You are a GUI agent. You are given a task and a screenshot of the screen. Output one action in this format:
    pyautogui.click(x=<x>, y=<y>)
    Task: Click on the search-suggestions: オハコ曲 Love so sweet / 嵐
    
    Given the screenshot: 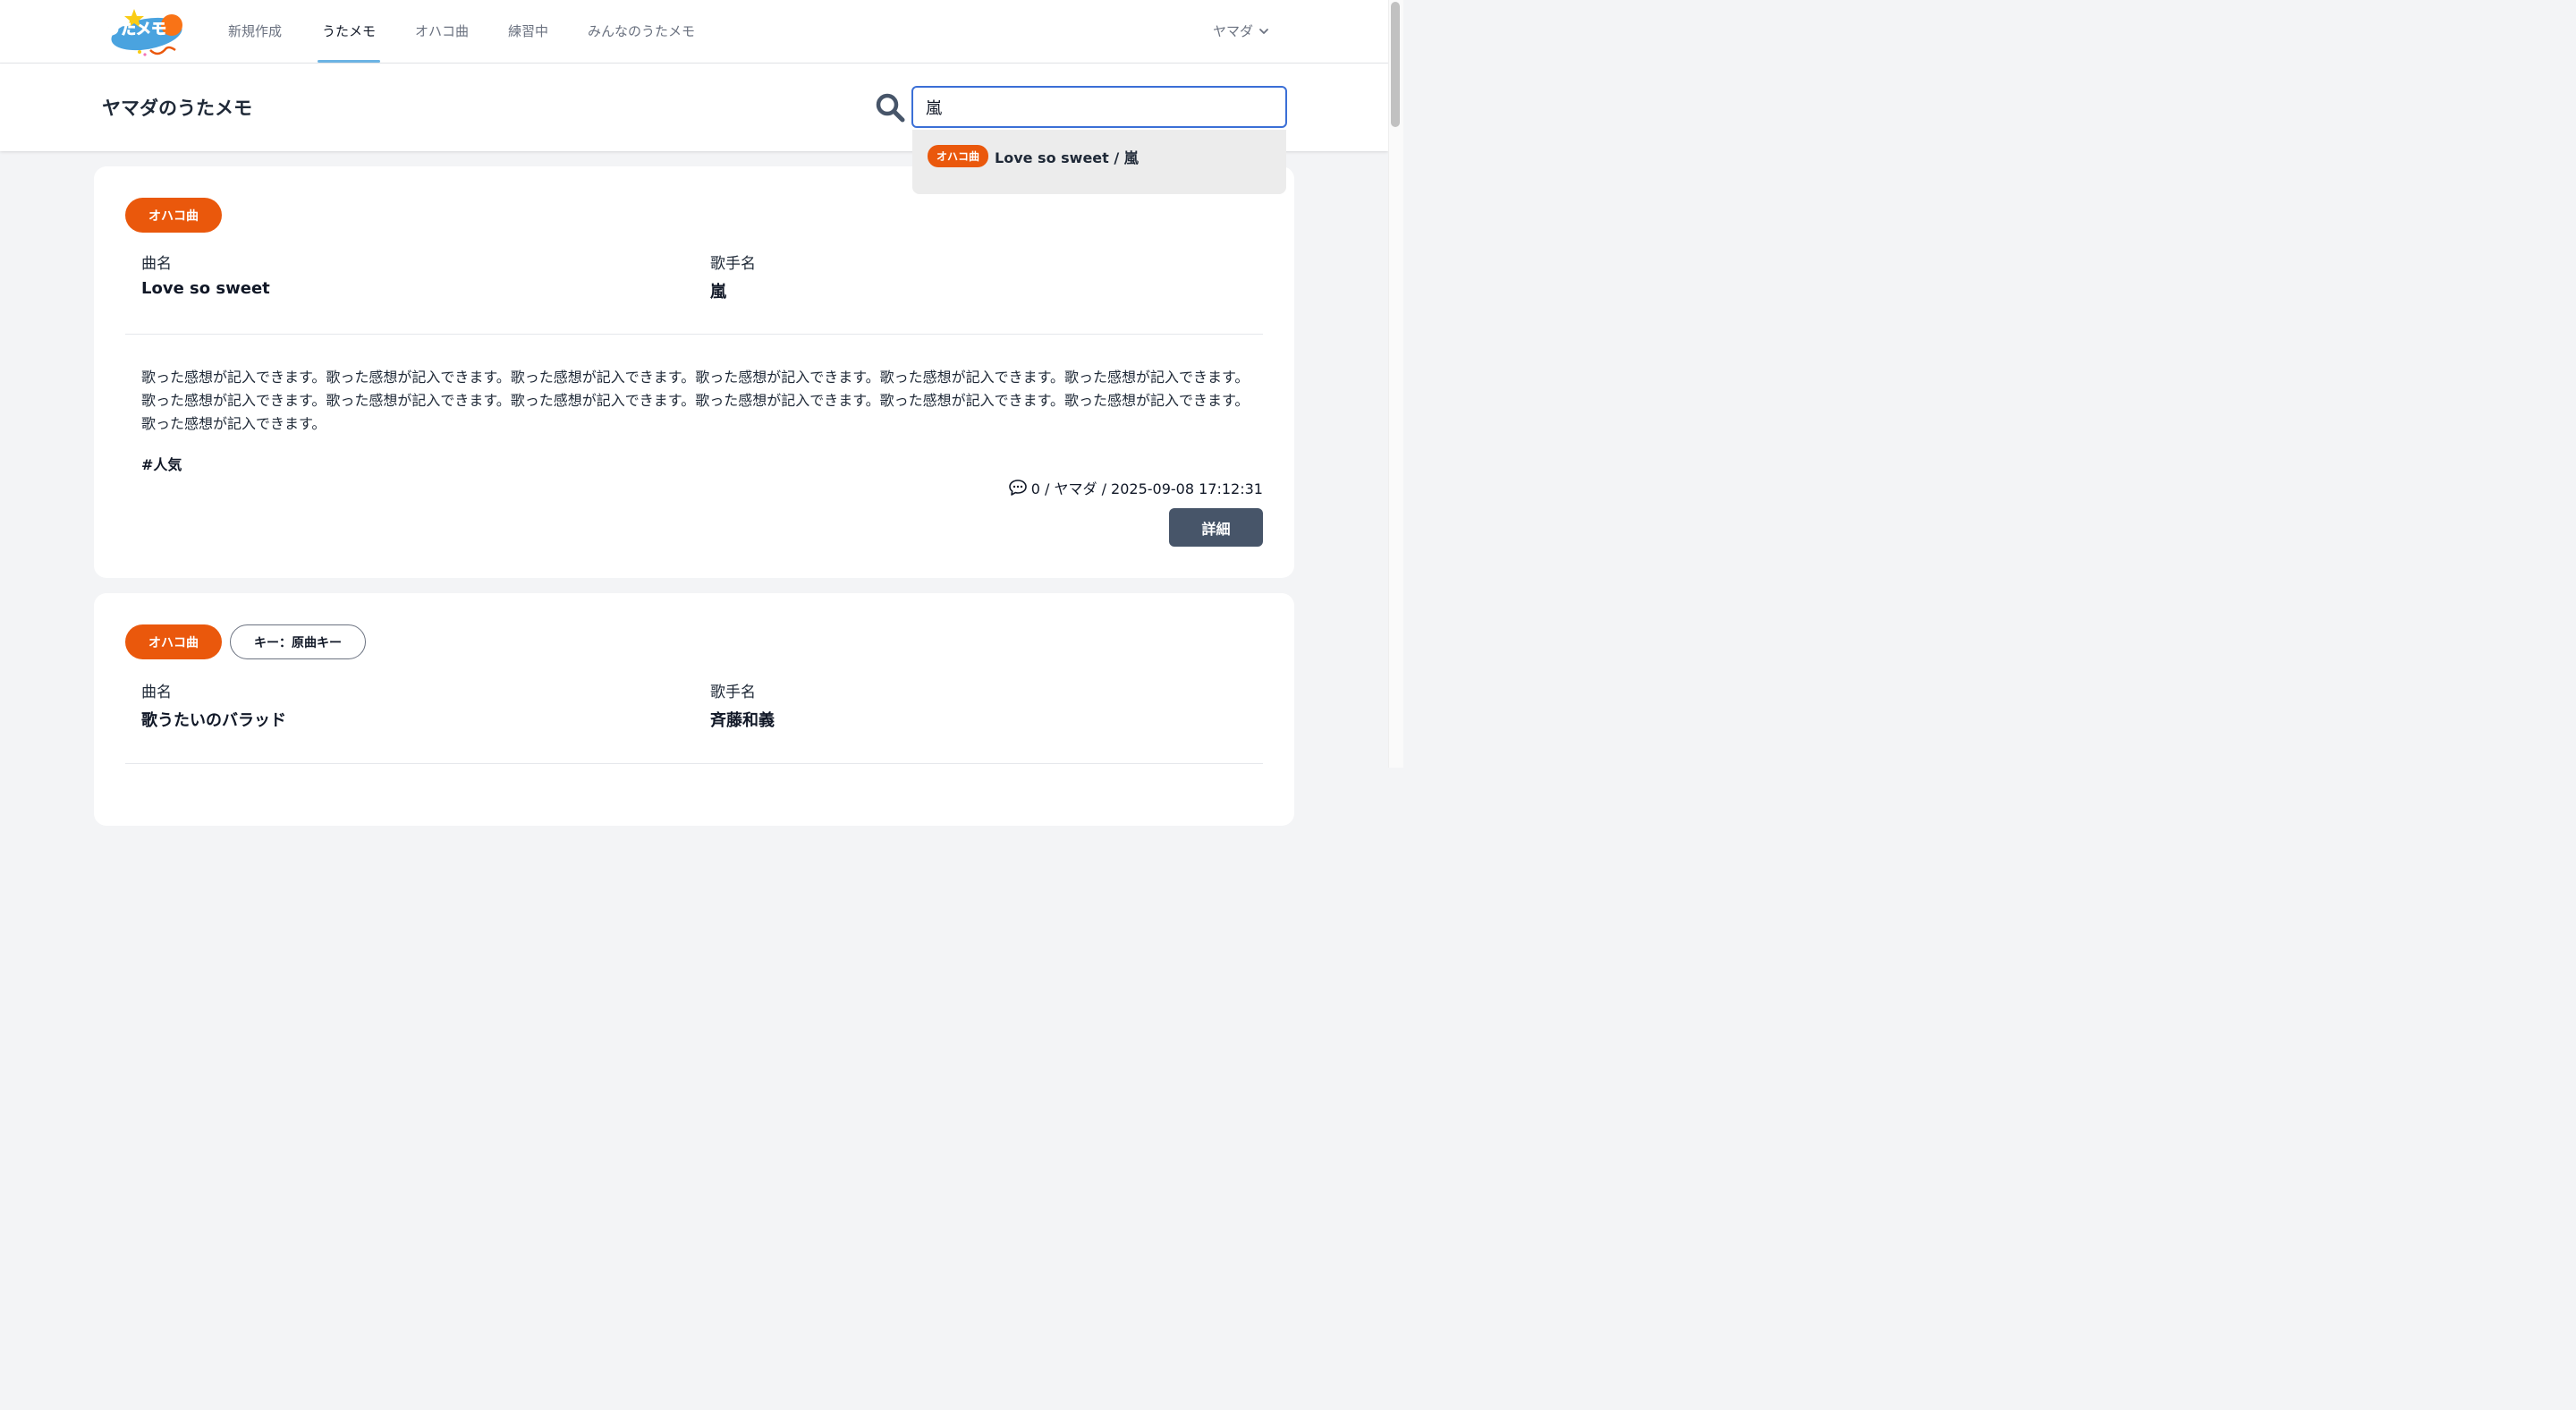 What is the action you would take?
    pyautogui.click(x=1099, y=162)
    